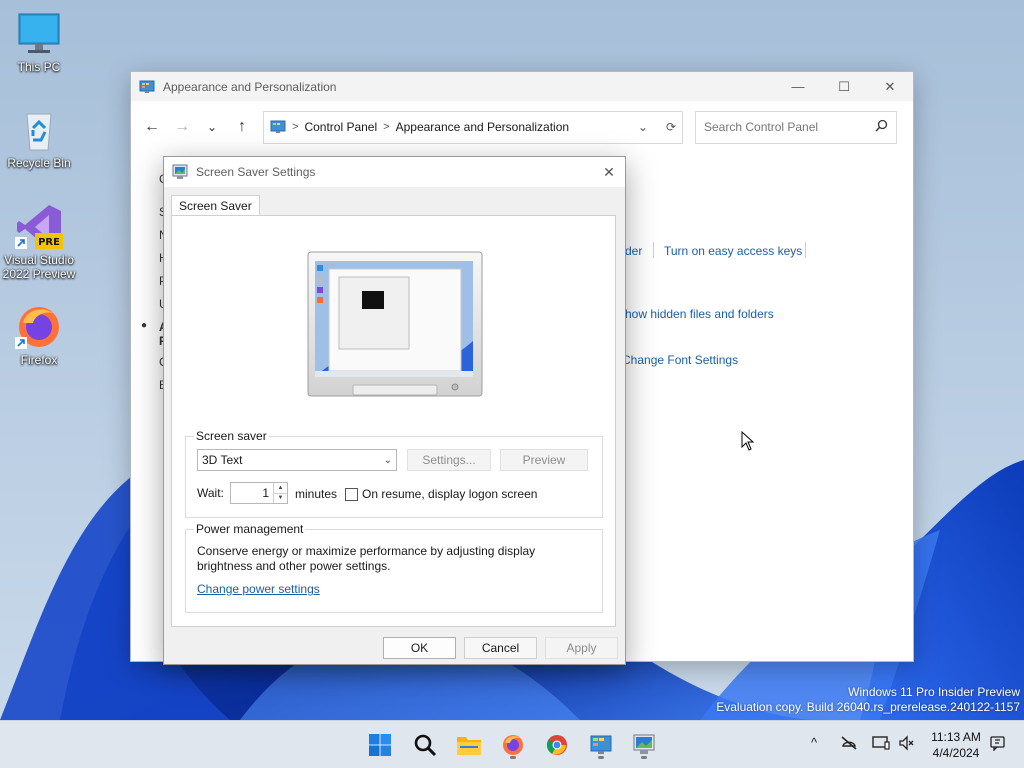  Describe the element at coordinates (39, 227) in the screenshot. I see `visual-studio-icon: PRE` at that location.